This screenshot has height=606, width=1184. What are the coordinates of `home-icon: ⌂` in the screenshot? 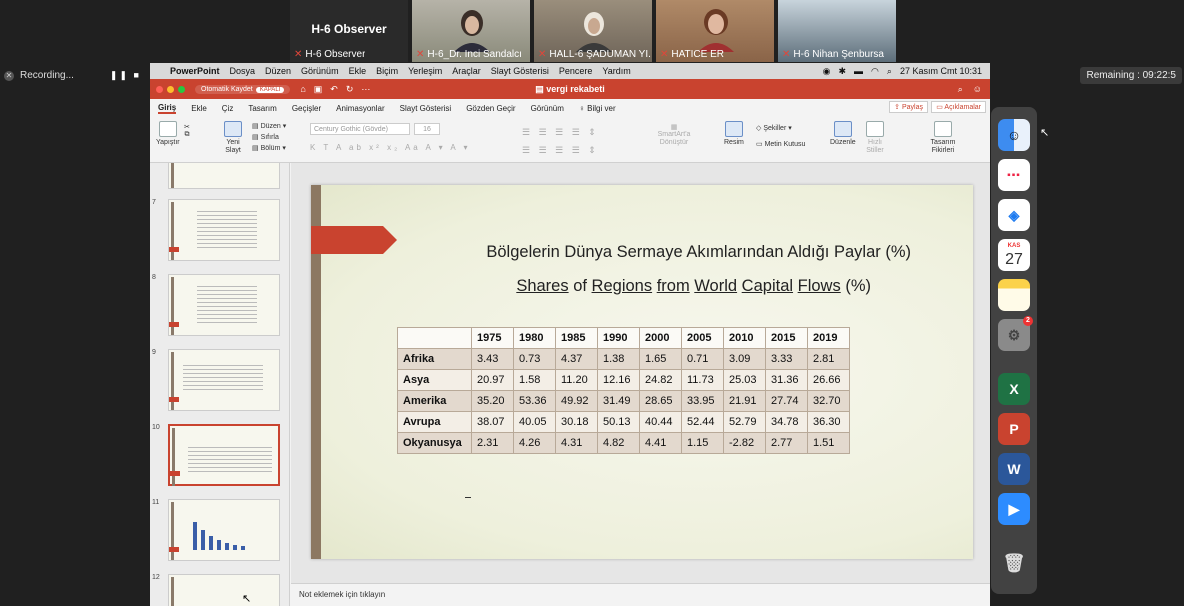 It's located at (302, 89).